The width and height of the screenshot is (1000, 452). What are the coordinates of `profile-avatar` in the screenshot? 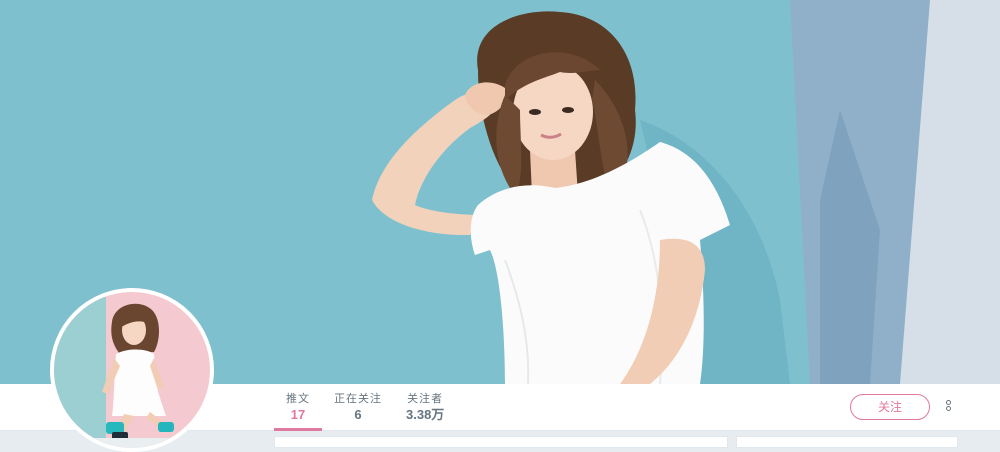 It's located at (132, 370).